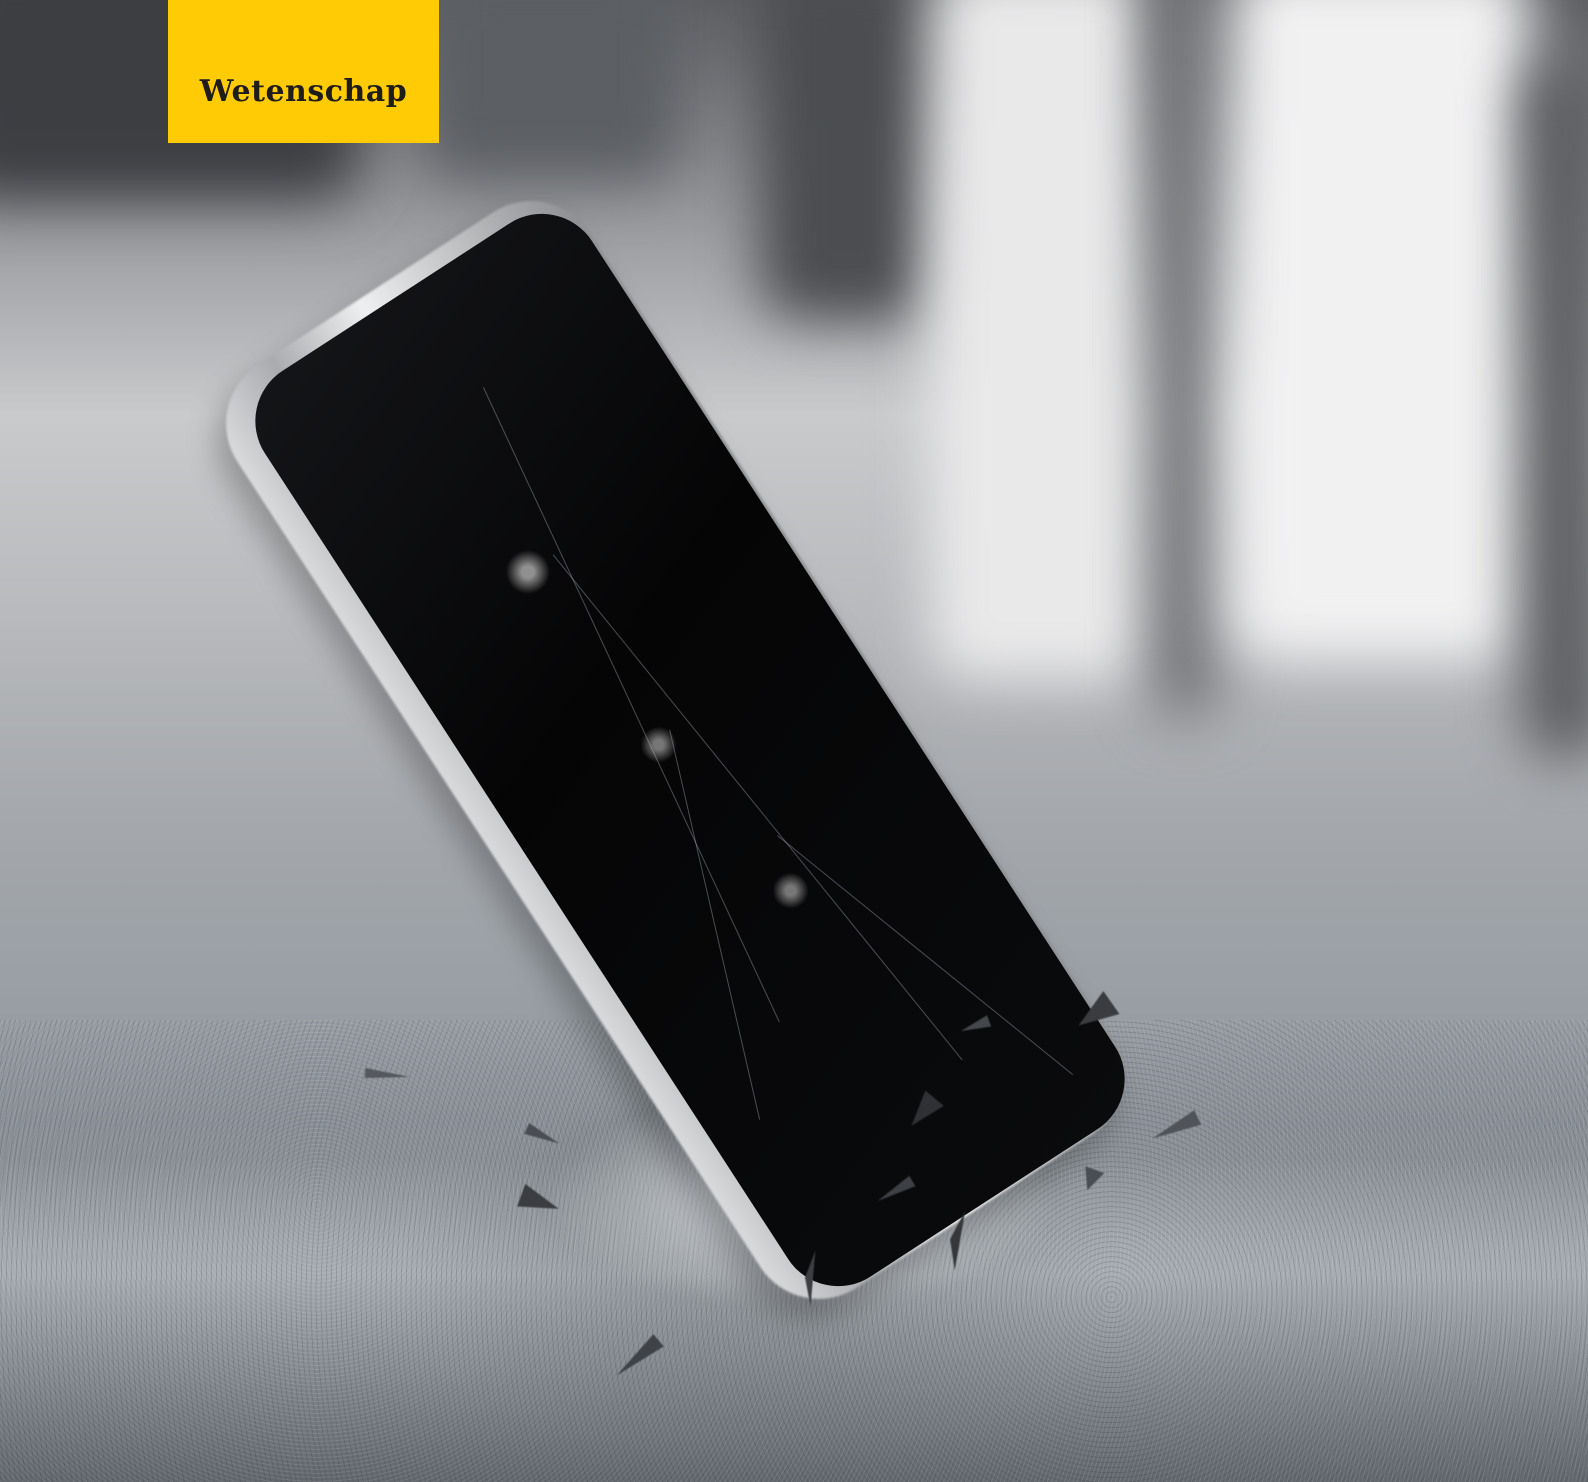 This screenshot has height=1482, width=1588. What do you see at coordinates (303, 91) in the screenshot?
I see `category-label: Wetenschap` at bounding box center [303, 91].